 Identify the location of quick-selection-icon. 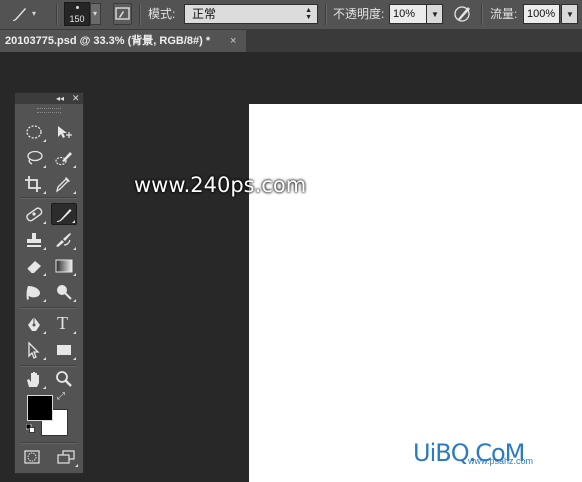
(63, 159).